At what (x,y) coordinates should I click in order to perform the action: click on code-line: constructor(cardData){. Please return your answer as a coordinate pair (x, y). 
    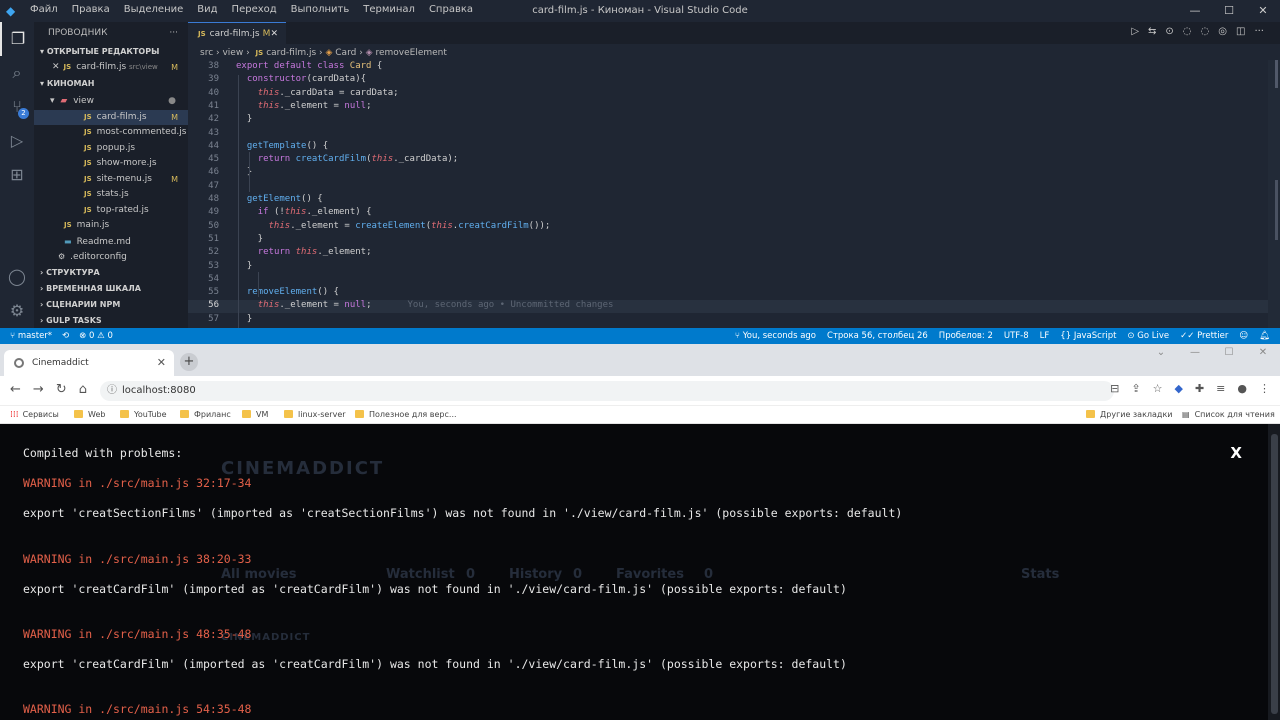
    Looking at the image, I should click on (301, 79).